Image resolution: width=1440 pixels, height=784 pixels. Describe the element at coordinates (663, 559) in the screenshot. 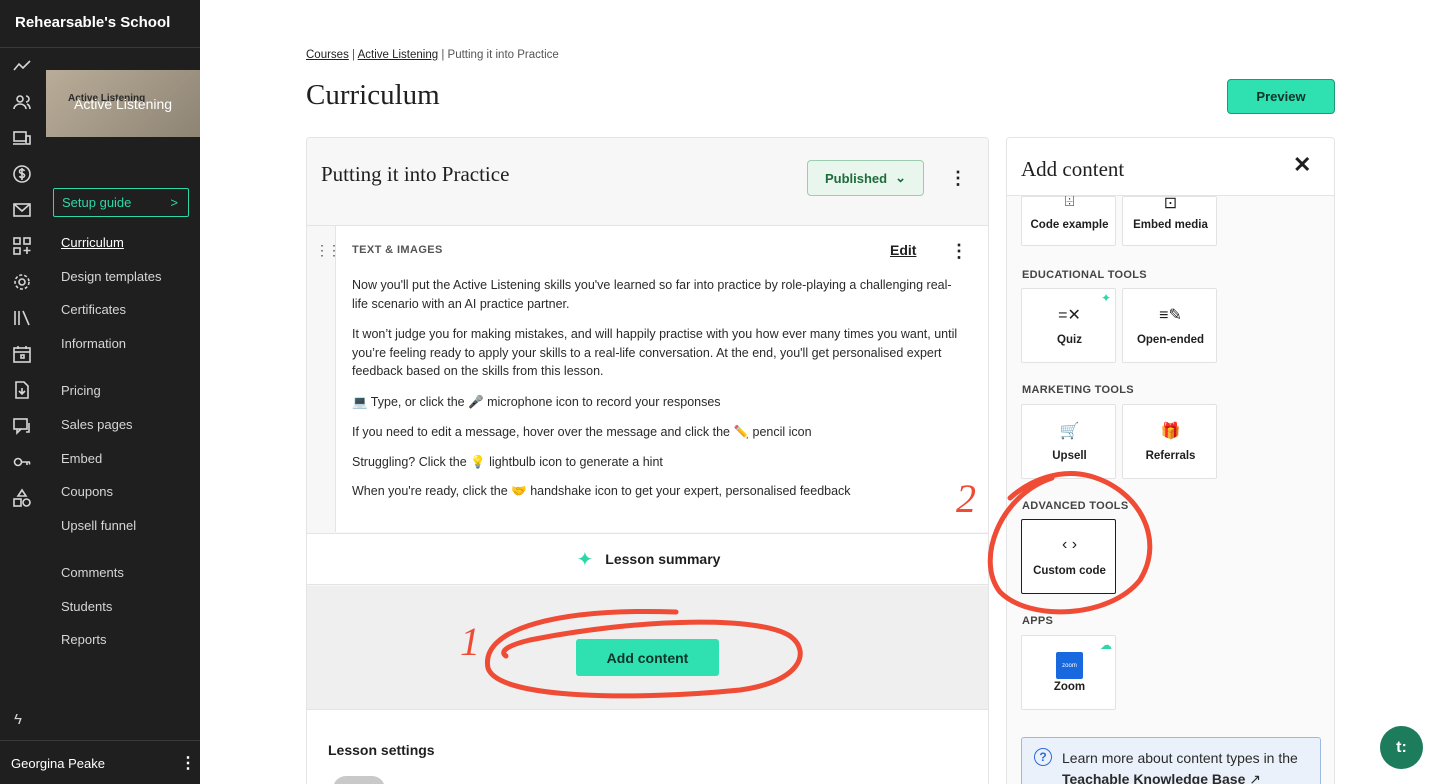

I see `lesson-summary-label: Lesson summary` at that location.